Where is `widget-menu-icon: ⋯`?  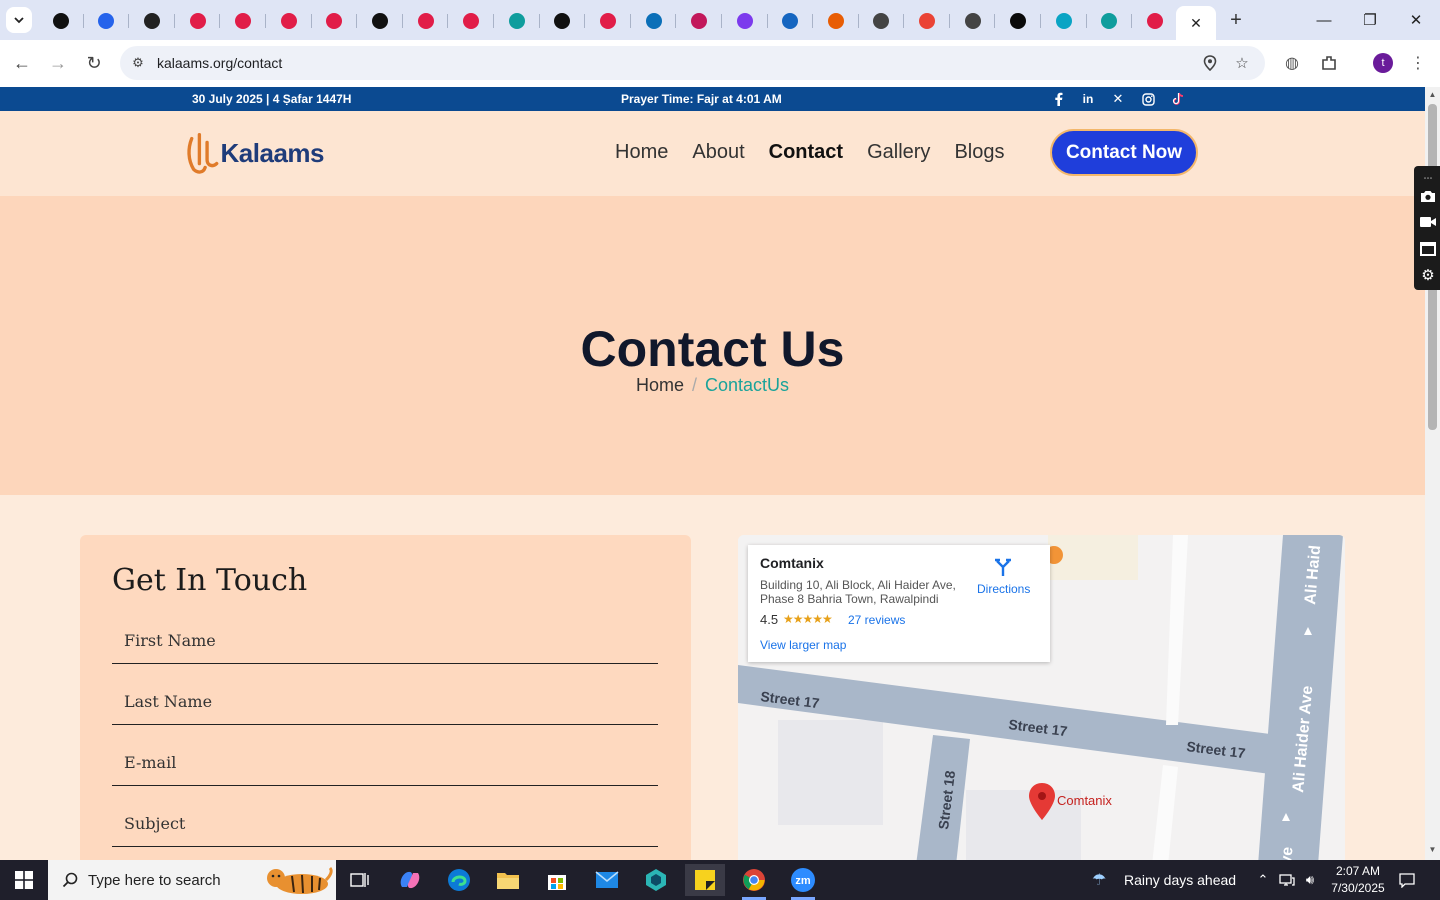
widget-menu-icon: ⋯ is located at coordinates (1428, 178).